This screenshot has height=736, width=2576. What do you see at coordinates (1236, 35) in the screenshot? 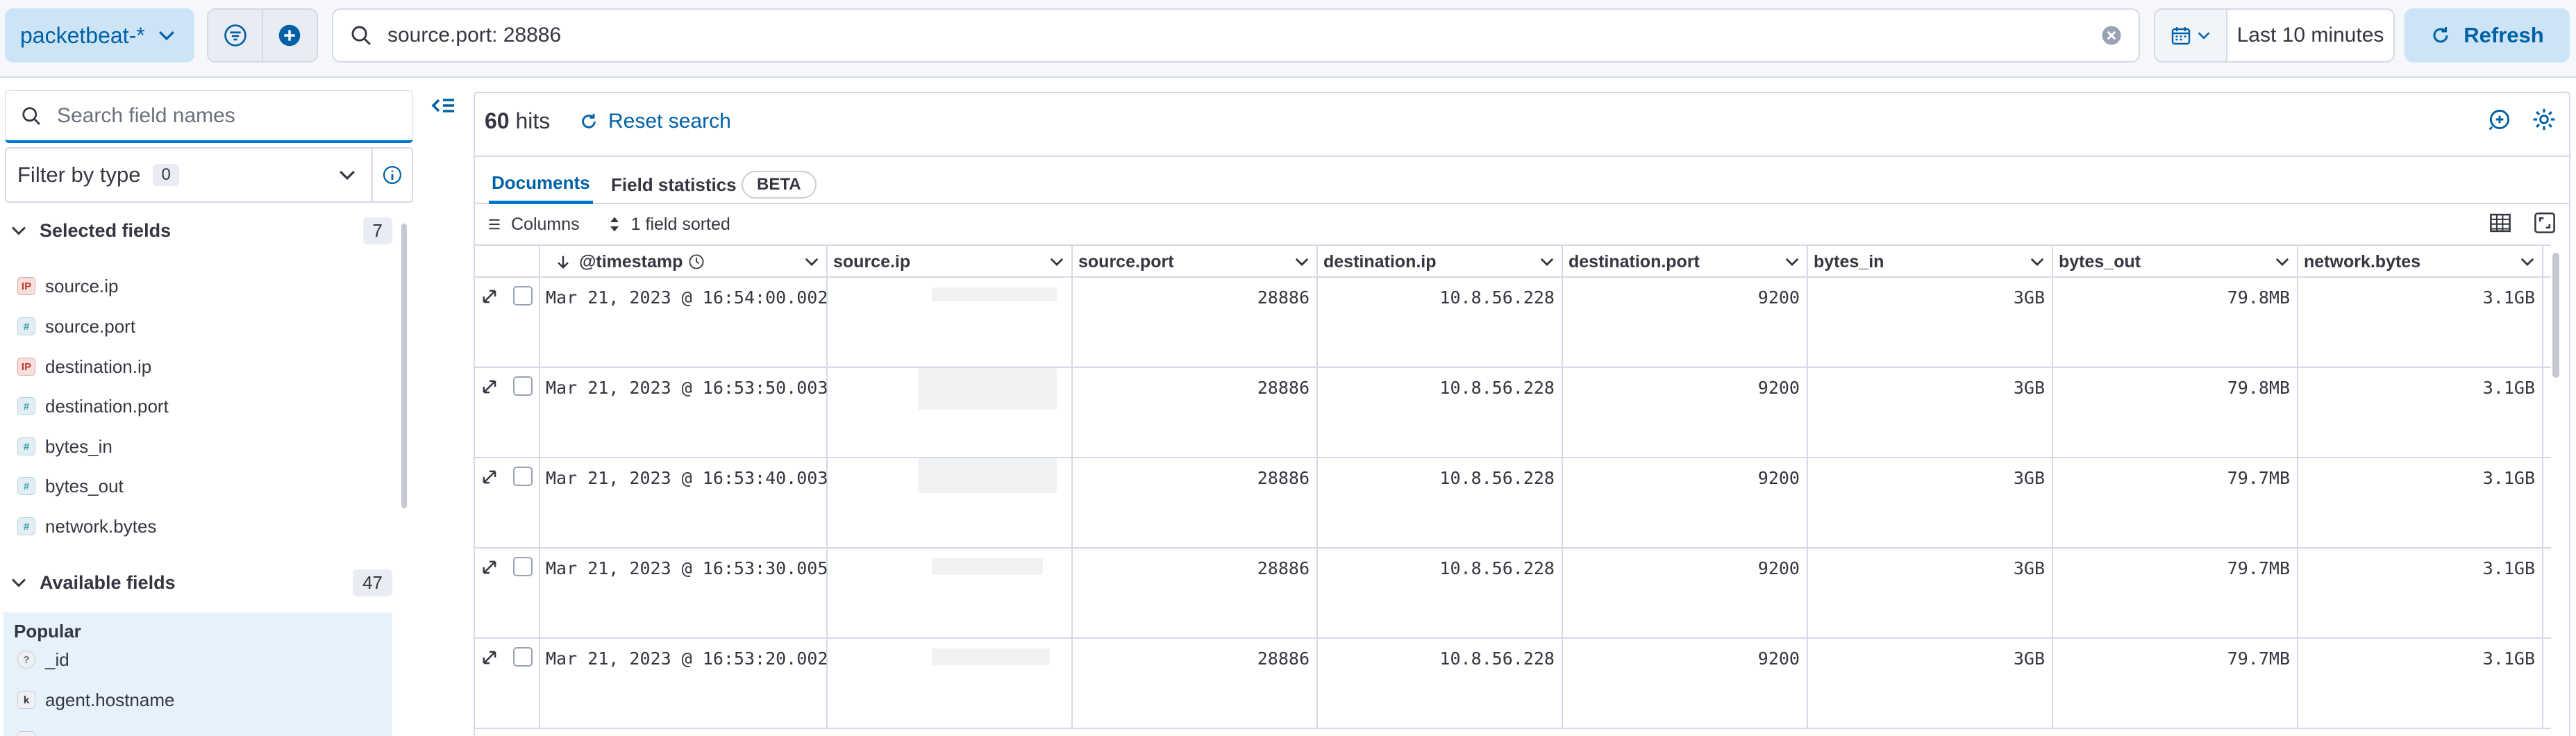
I see `query-input: source.port: 28886` at bounding box center [1236, 35].